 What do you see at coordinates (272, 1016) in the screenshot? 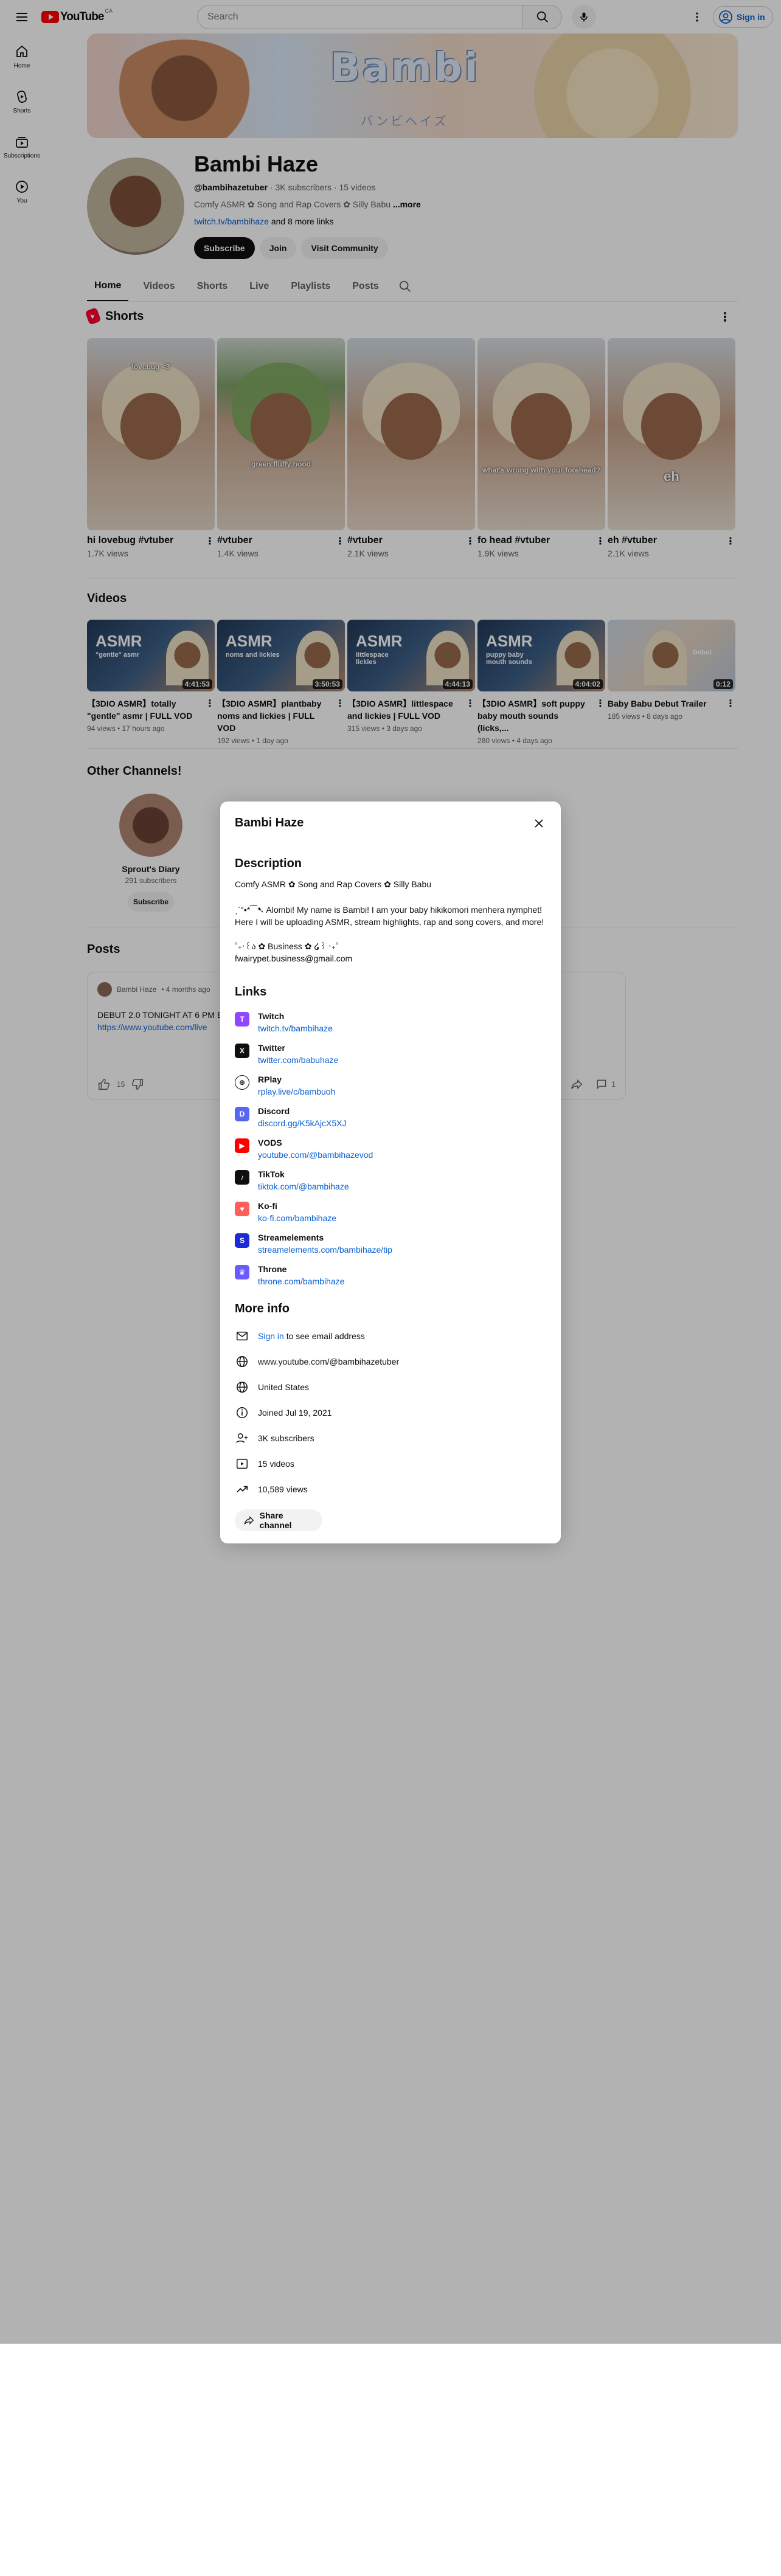
I see `link-name: Twitch` at bounding box center [272, 1016].